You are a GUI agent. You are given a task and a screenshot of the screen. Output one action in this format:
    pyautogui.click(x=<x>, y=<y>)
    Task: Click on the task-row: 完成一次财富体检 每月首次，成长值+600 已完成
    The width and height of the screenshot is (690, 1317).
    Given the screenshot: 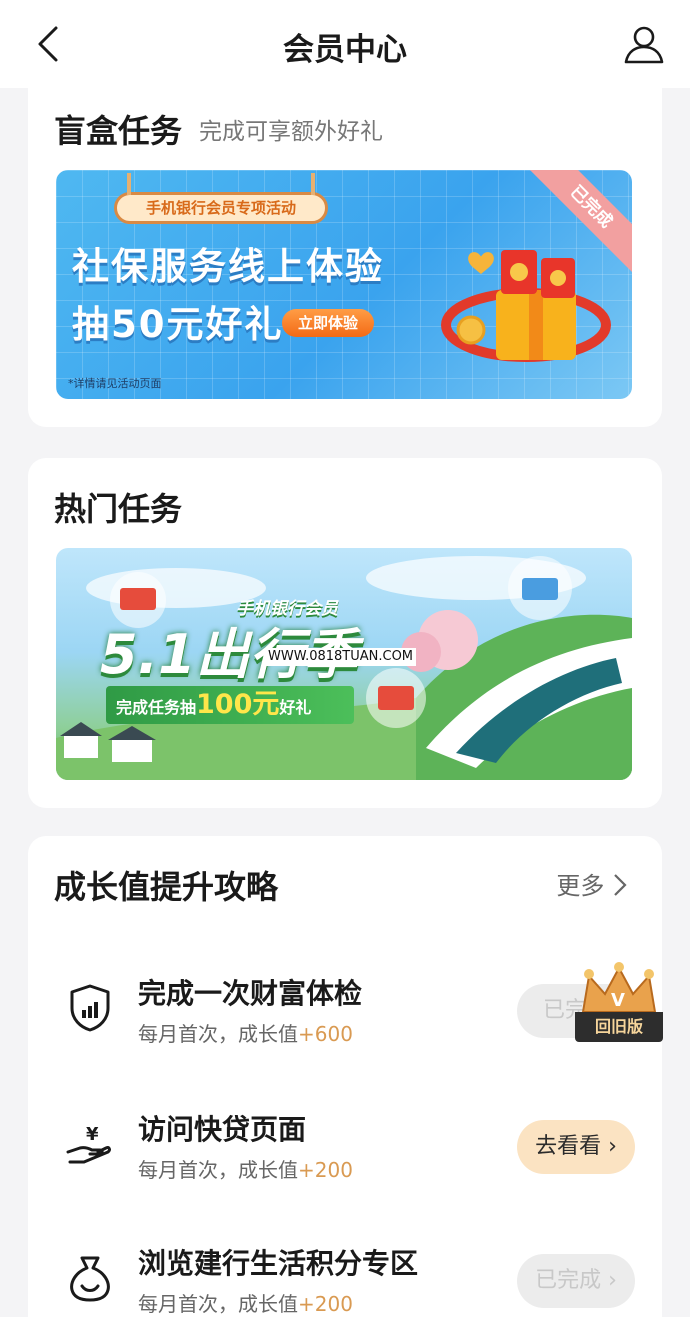 What is the action you would take?
    pyautogui.click(x=345, y=1012)
    